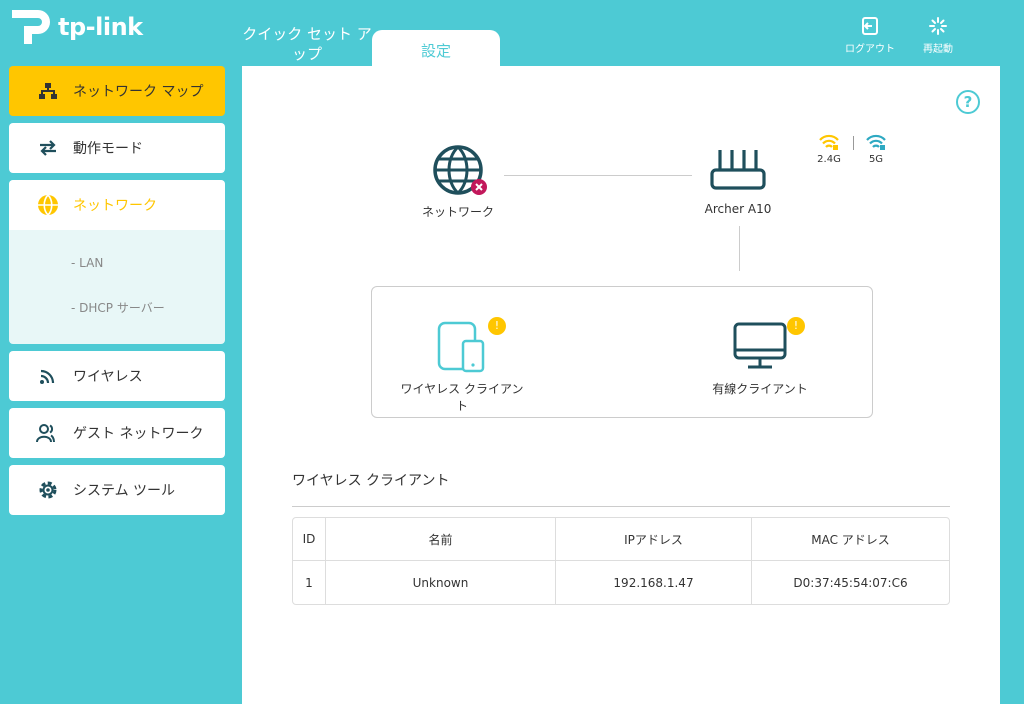  I want to click on reboot-icon, so click(938, 26).